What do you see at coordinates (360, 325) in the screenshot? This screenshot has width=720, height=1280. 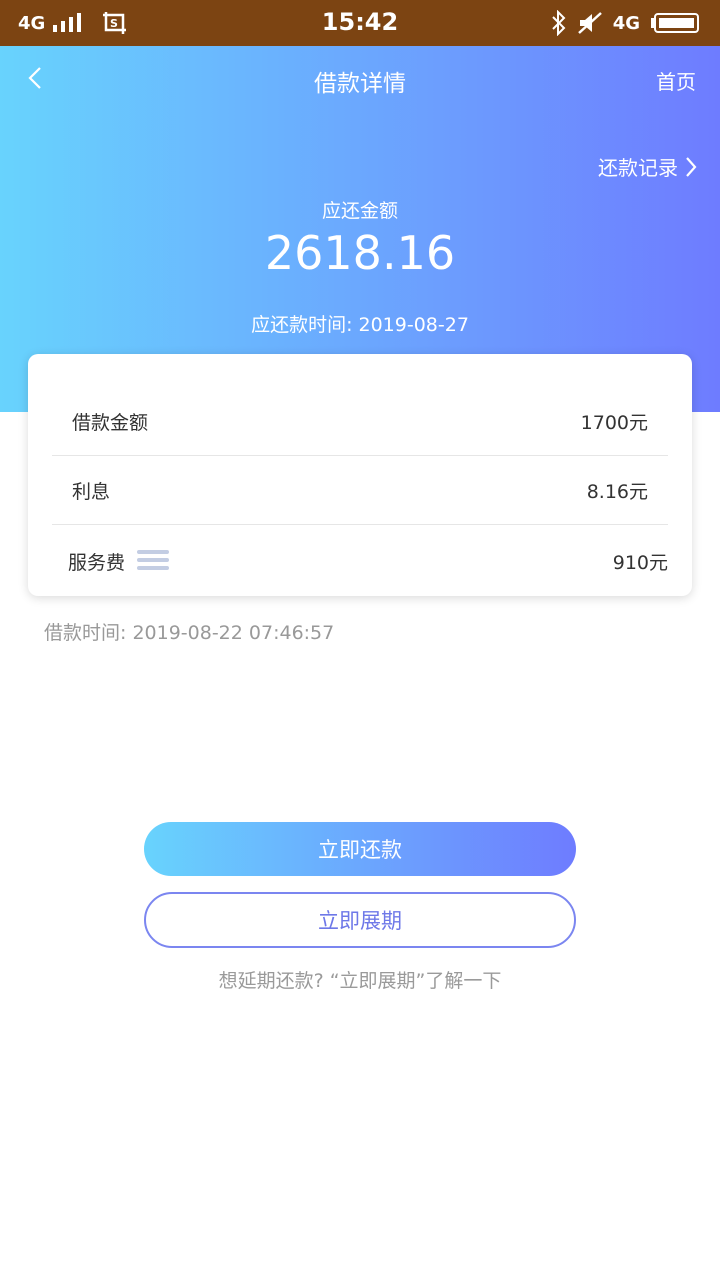 I see `due-date: 应还款时间: 2019-08-27` at bounding box center [360, 325].